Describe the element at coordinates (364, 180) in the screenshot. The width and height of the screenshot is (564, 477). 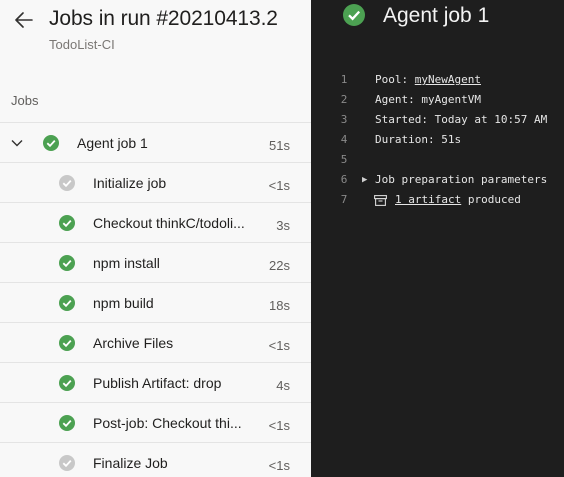
I see `triangle-right-icon: ▶` at that location.